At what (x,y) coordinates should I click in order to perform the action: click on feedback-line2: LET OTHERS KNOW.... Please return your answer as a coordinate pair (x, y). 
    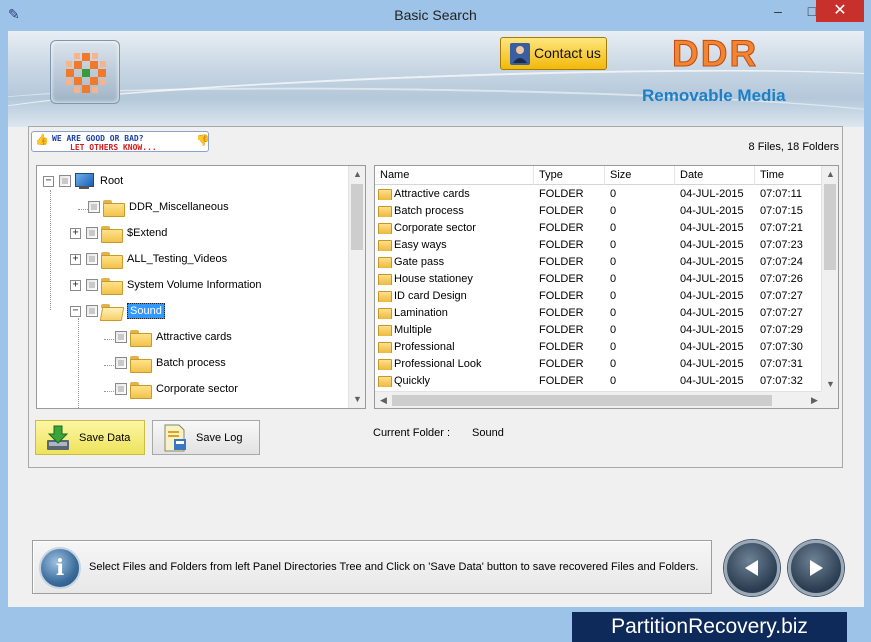
    Looking at the image, I should click on (113, 147).